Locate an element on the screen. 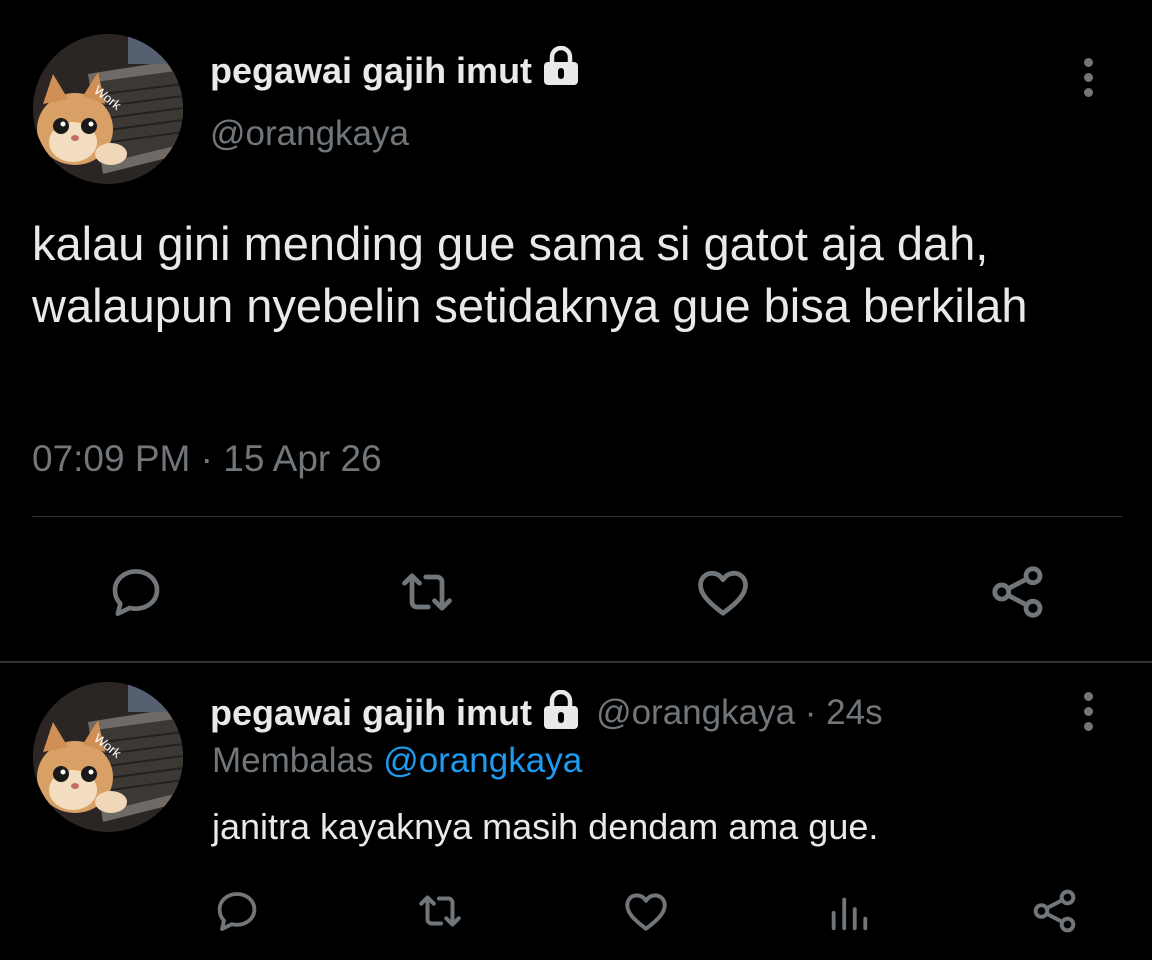 The width and height of the screenshot is (1152, 960). display-name: pegawai gajih imut is located at coordinates (396, 70).